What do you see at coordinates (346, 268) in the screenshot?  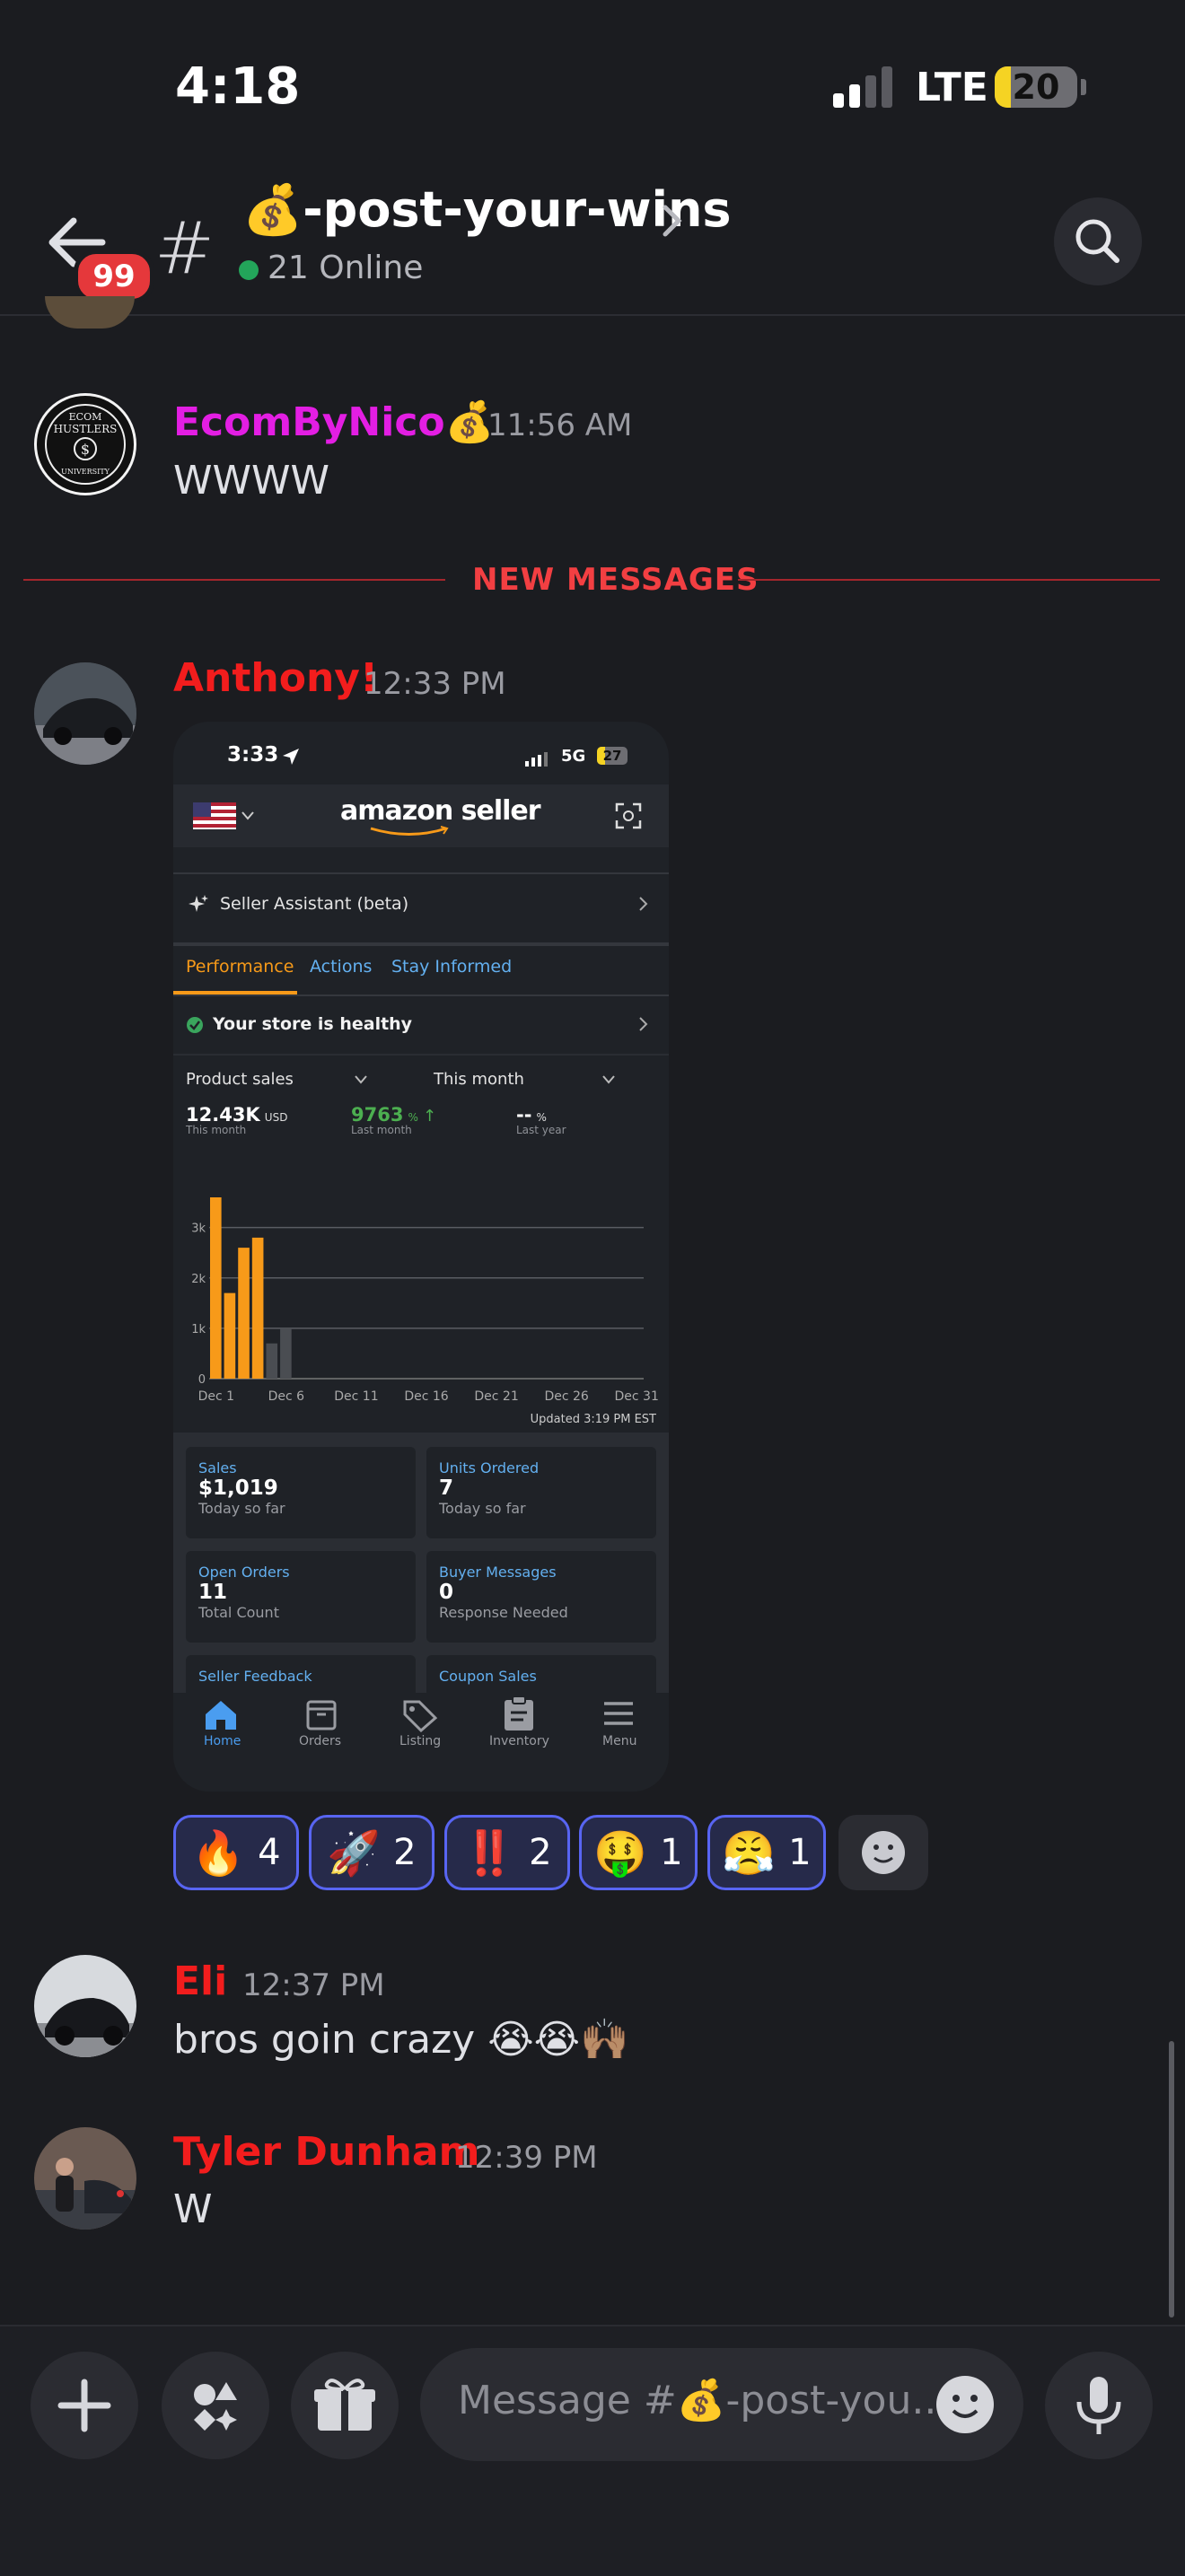 I see `online-count: 21 Online` at bounding box center [346, 268].